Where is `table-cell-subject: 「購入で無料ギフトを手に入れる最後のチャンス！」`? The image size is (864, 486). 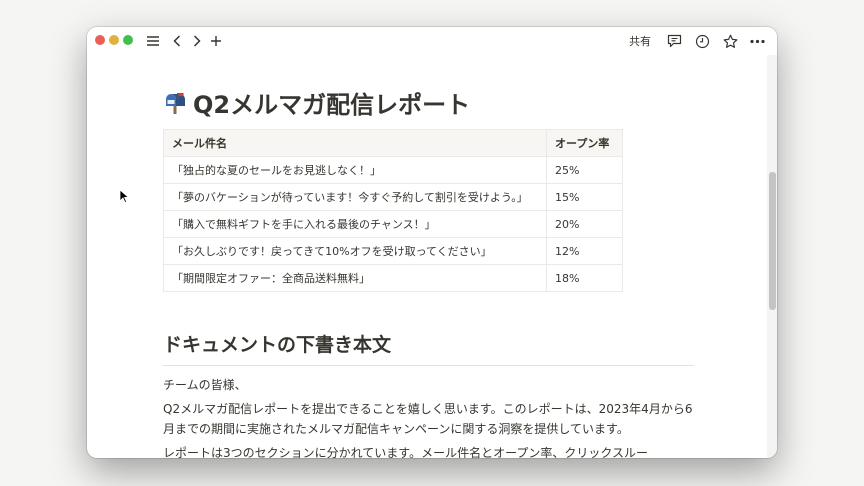 table-cell-subject: 「購入で無料ギフトを手に入れる最後のチャンス！」 is located at coordinates (355, 224).